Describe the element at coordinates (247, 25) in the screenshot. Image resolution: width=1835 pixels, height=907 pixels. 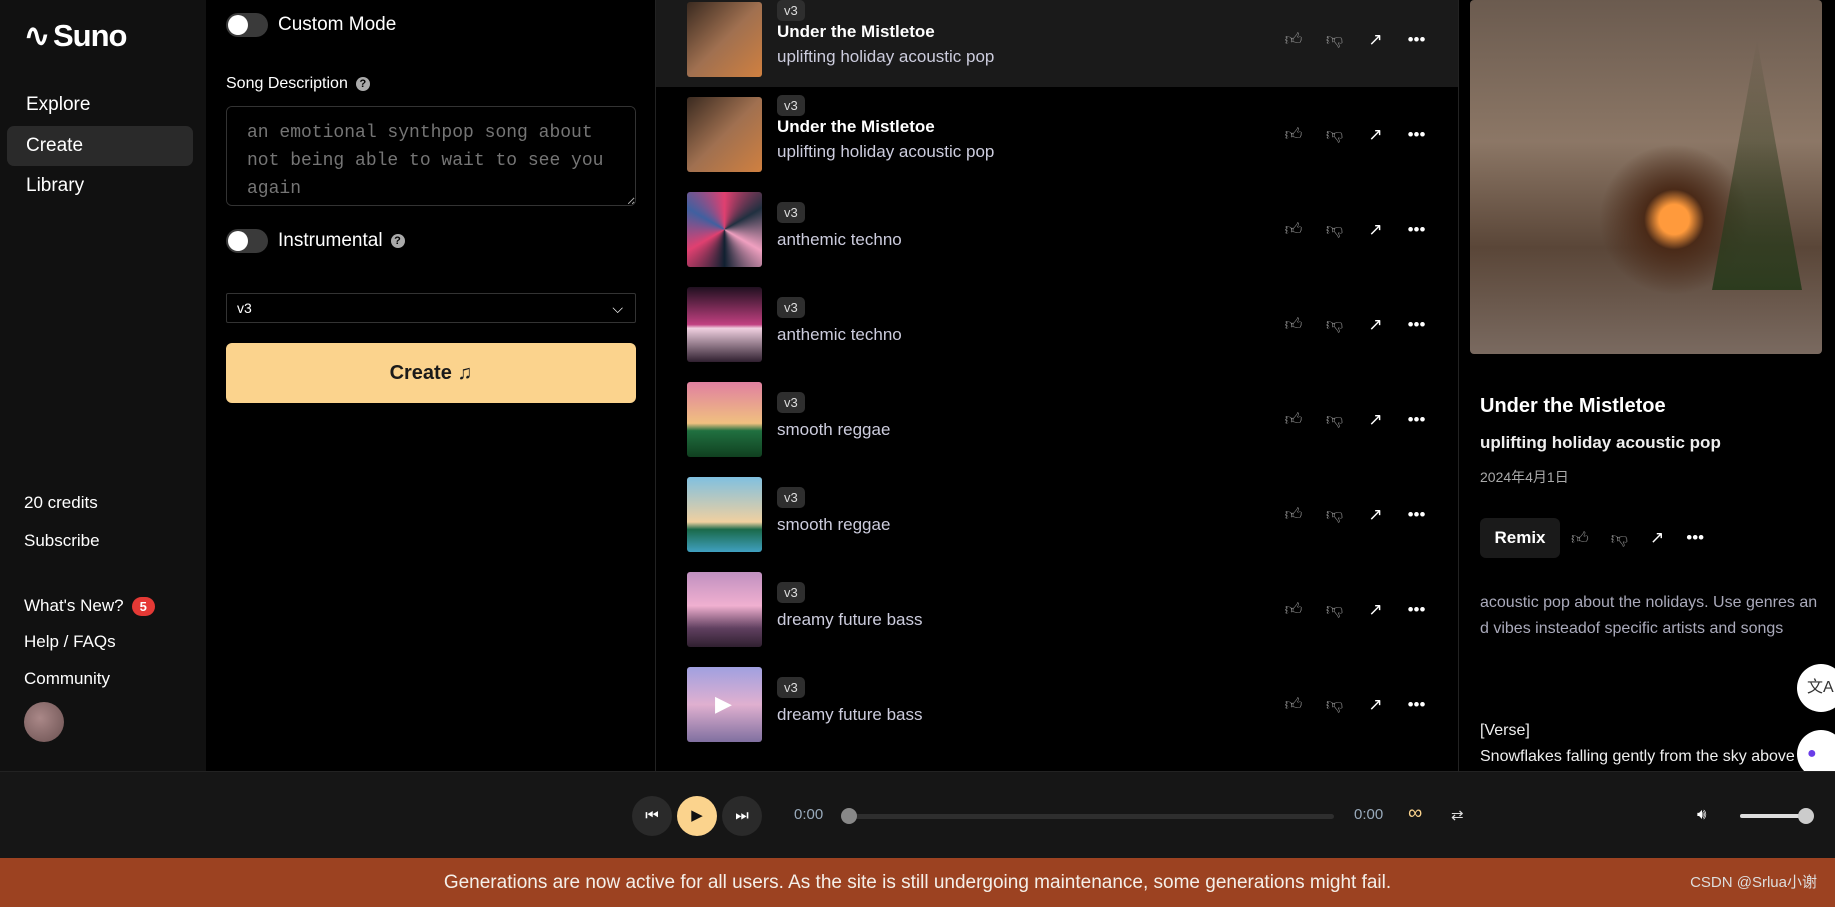
I see `custom-mode-toggle` at that location.